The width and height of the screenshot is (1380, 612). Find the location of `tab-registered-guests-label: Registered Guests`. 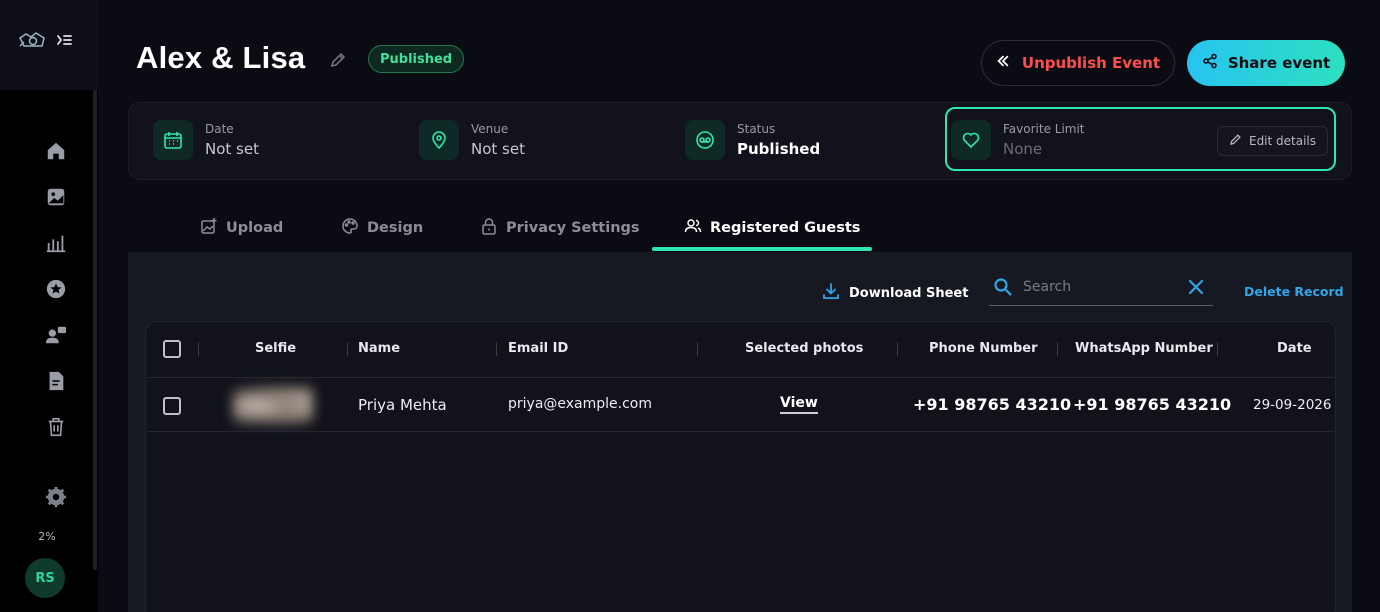

tab-registered-guests-label: Registered Guests is located at coordinates (785, 228).